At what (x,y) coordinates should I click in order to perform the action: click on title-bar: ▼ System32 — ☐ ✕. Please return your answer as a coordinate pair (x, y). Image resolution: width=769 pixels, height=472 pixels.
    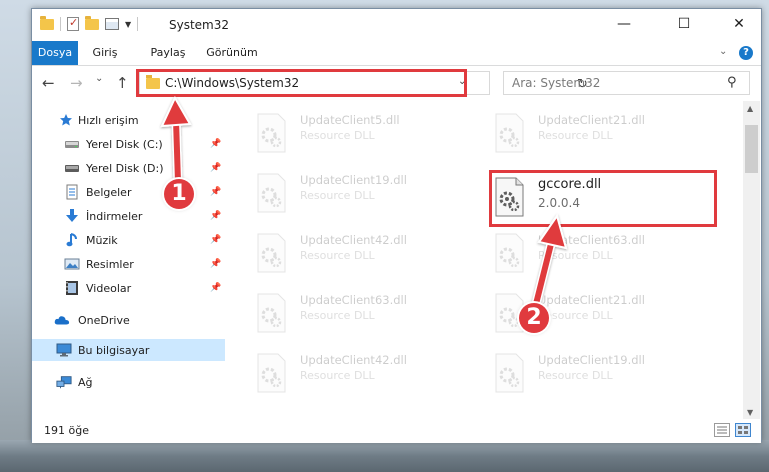
    Looking at the image, I should click on (396, 25).